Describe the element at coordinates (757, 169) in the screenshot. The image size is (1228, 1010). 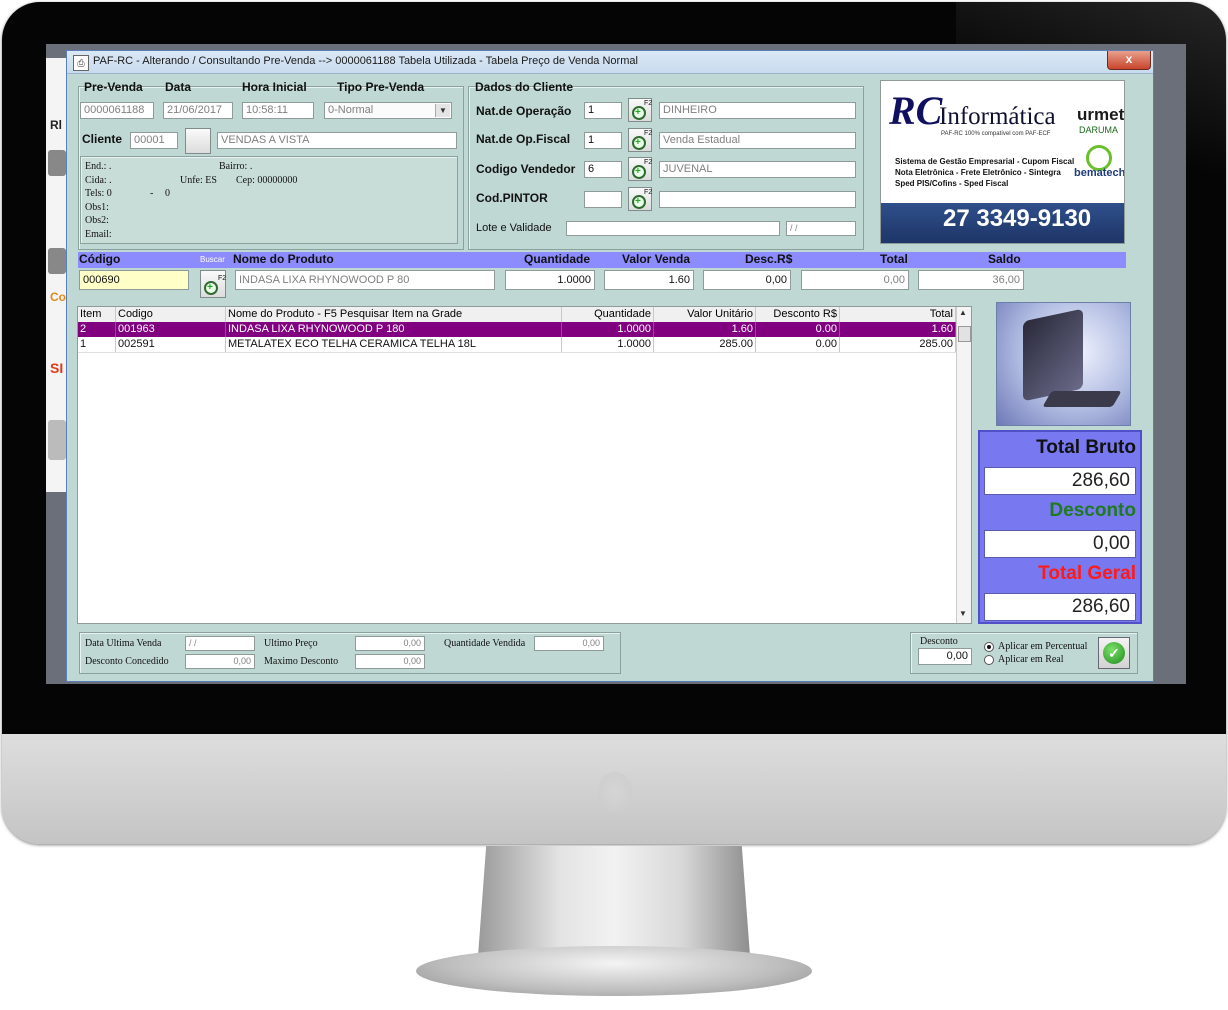
I see `vendedor-desc-field: JUVENAL` at that location.